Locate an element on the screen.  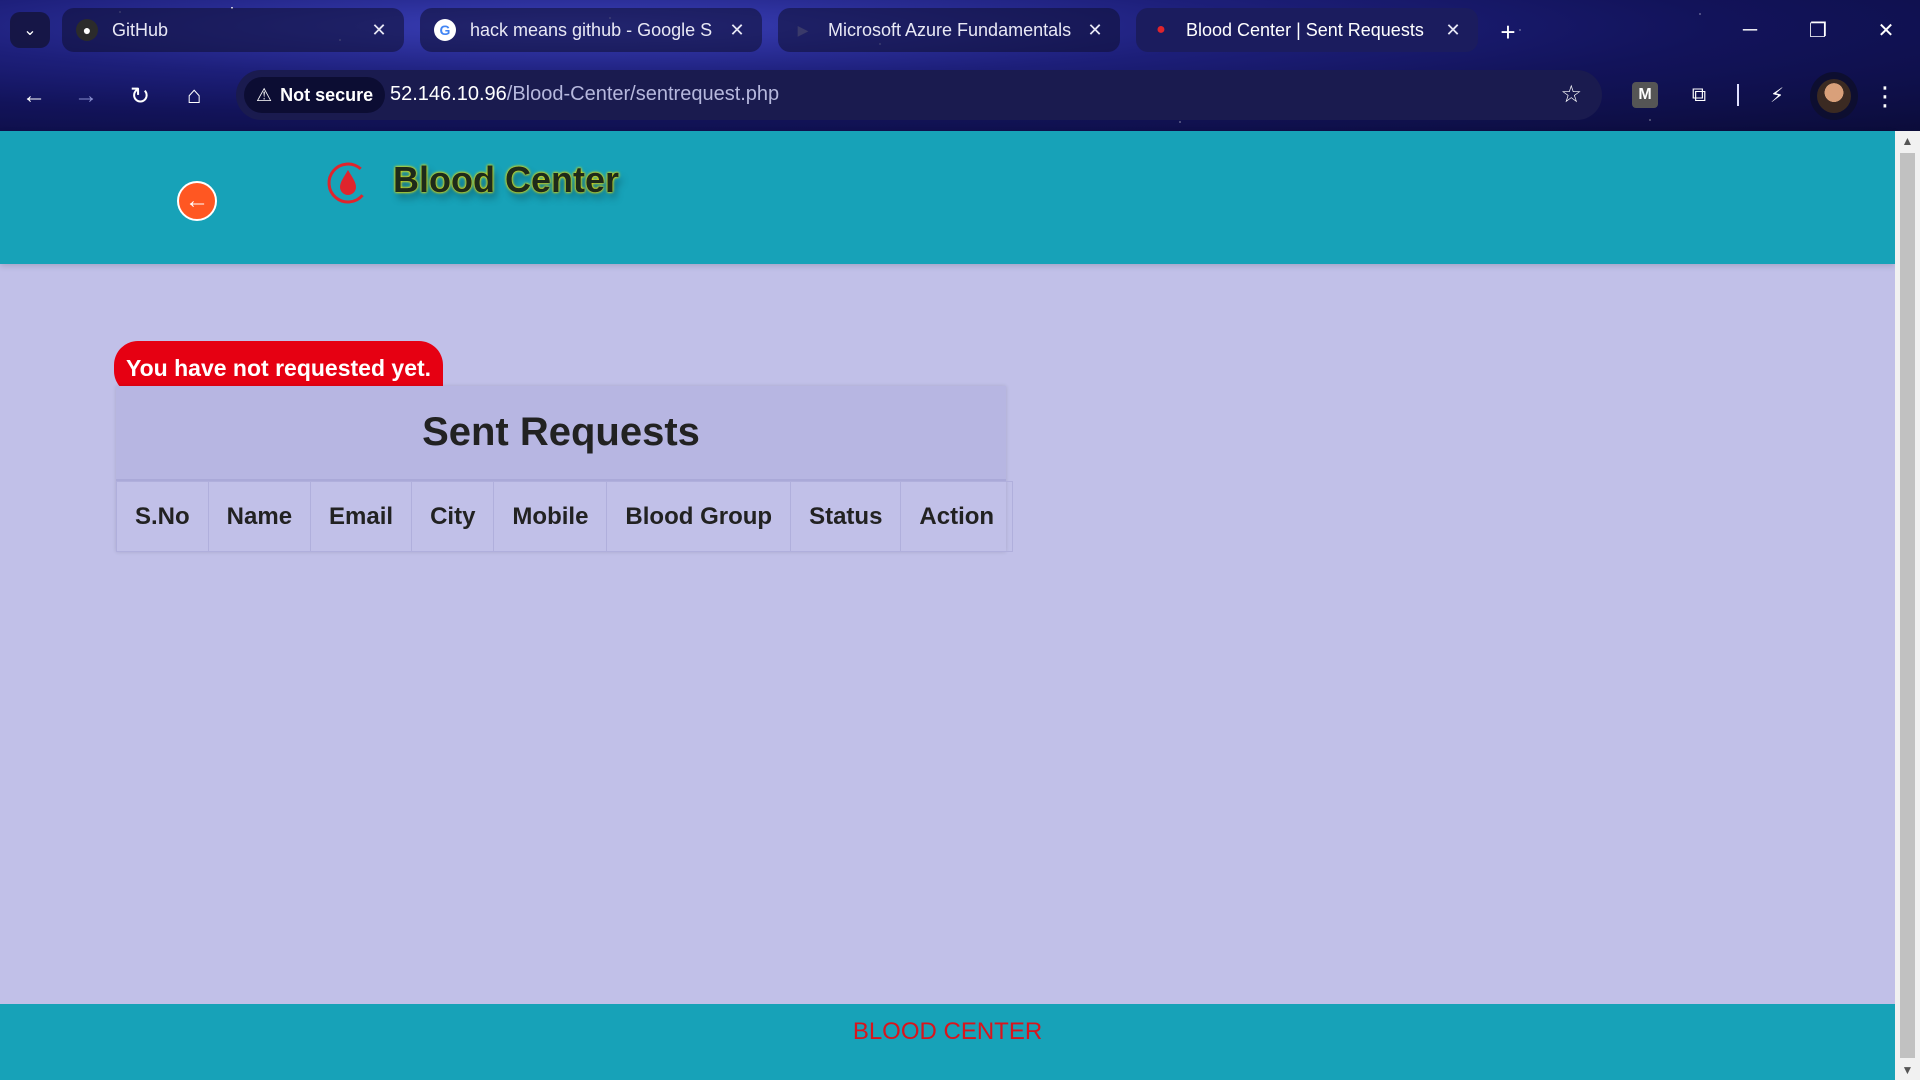
tab-search-button: ⌄ is located at coordinates (30, 30).